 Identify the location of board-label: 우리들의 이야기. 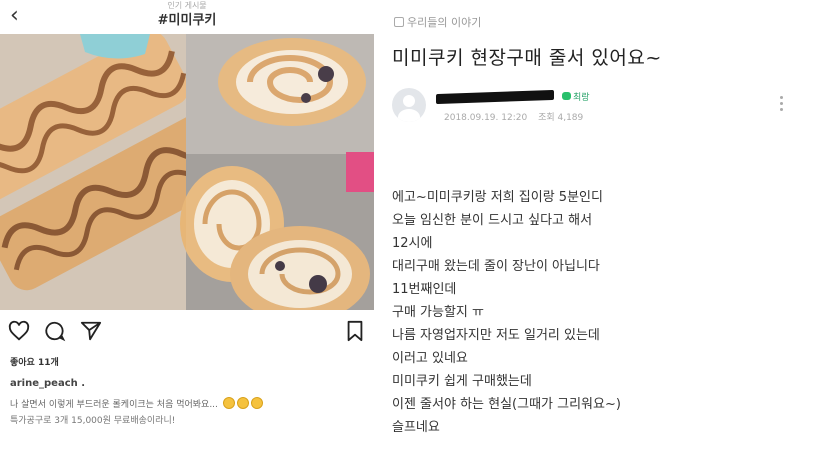
(444, 22).